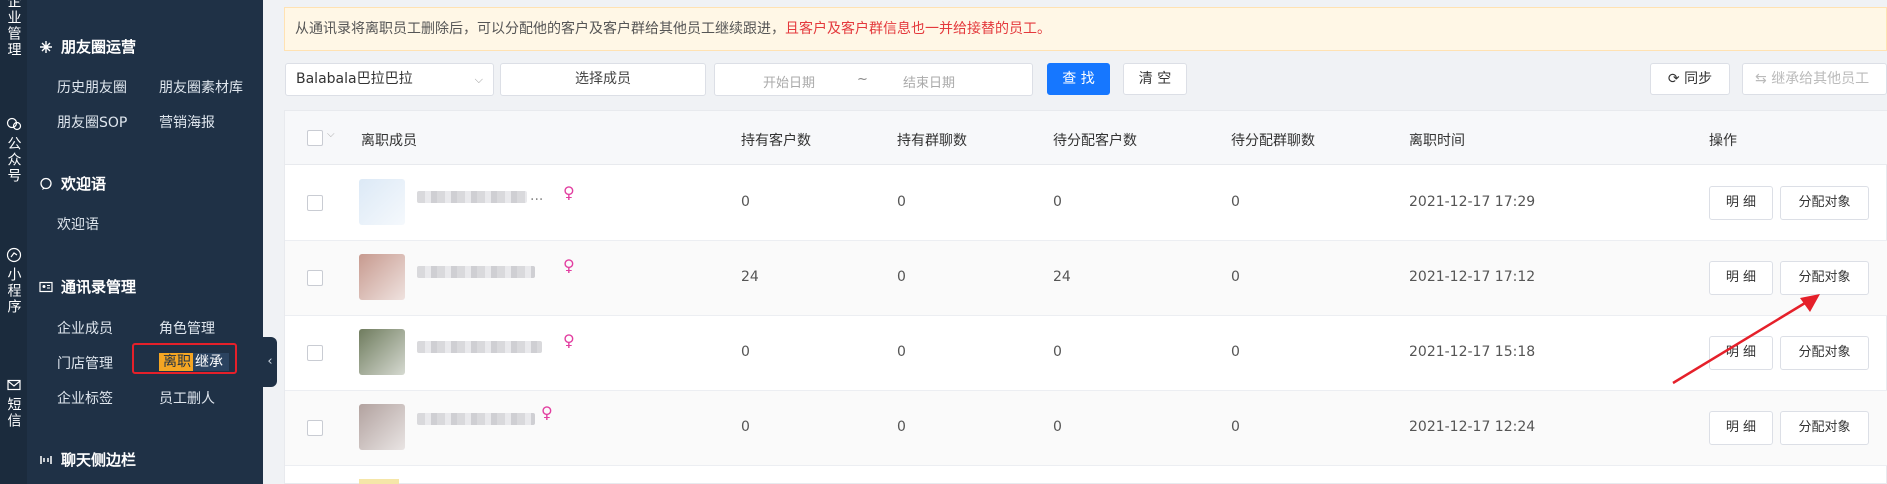 The image size is (1887, 484). I want to click on customer-count: 24, so click(750, 277).